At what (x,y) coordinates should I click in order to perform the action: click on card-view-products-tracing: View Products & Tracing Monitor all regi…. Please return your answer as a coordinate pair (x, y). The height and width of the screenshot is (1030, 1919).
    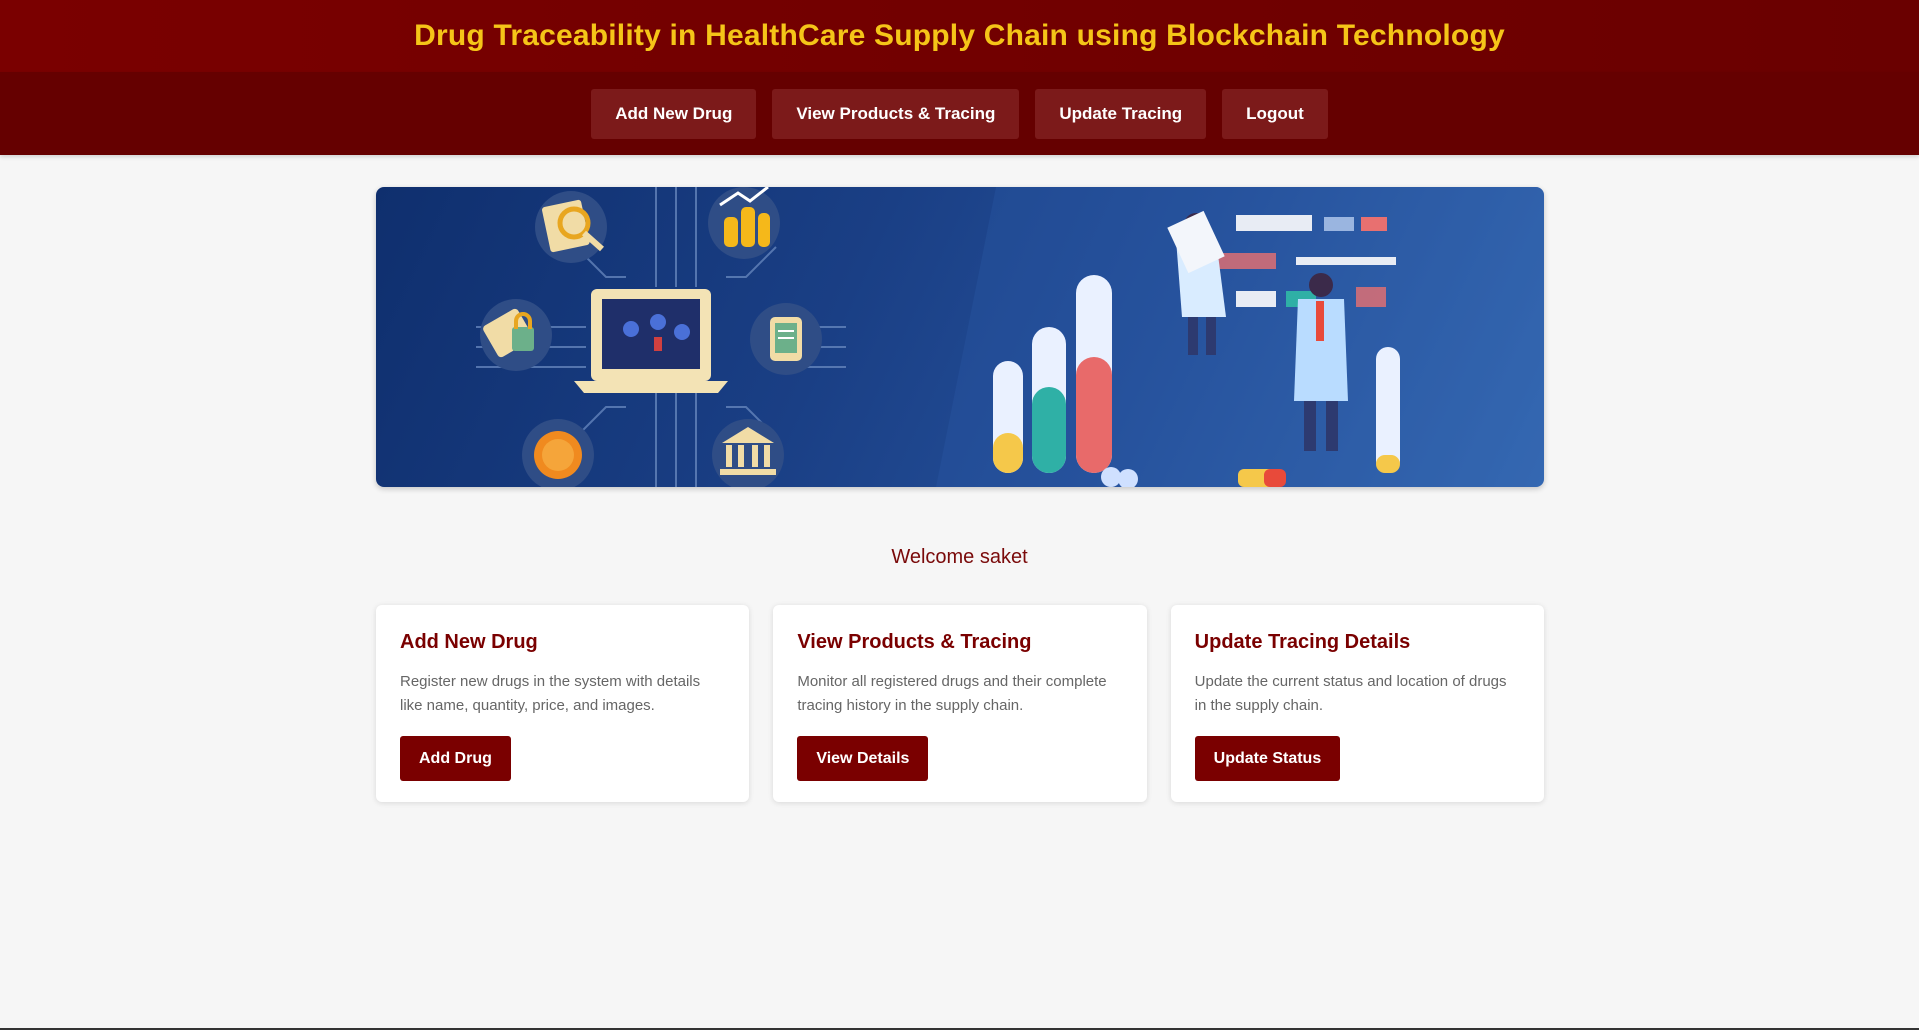
    Looking at the image, I should click on (960, 703).